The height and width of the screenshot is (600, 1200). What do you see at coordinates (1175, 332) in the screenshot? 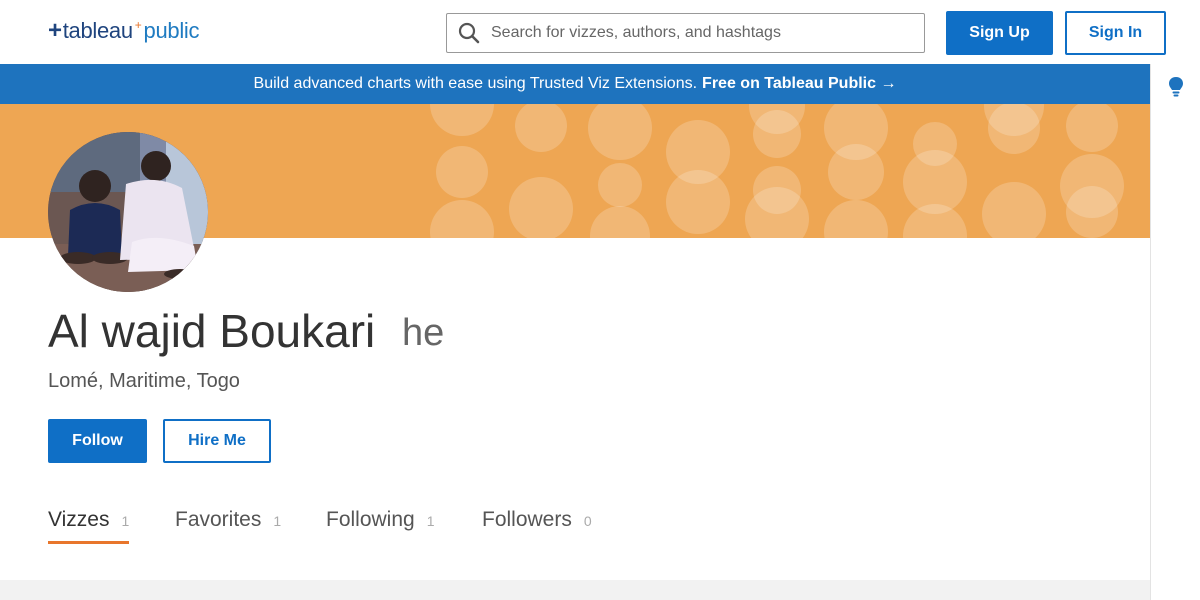
I see `right-rail` at bounding box center [1175, 332].